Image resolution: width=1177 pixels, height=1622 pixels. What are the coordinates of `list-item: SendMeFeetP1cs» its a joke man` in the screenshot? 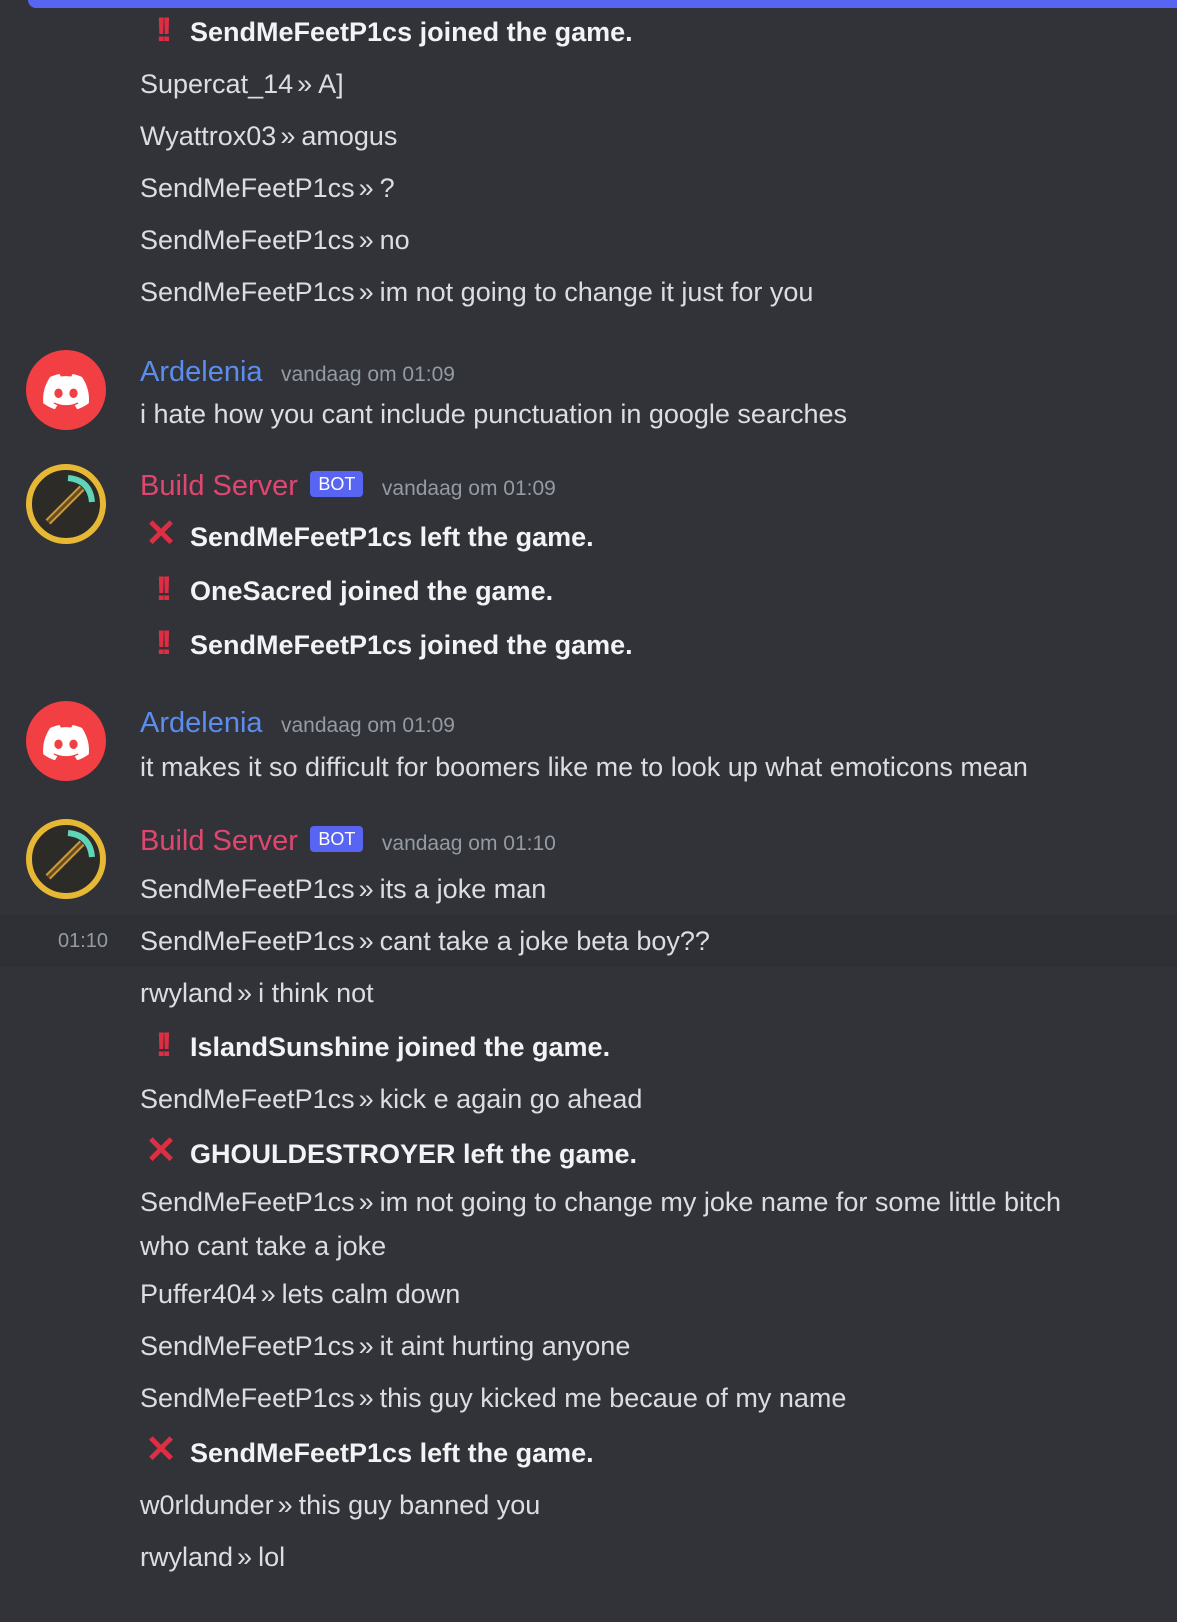 It's located at (343, 889).